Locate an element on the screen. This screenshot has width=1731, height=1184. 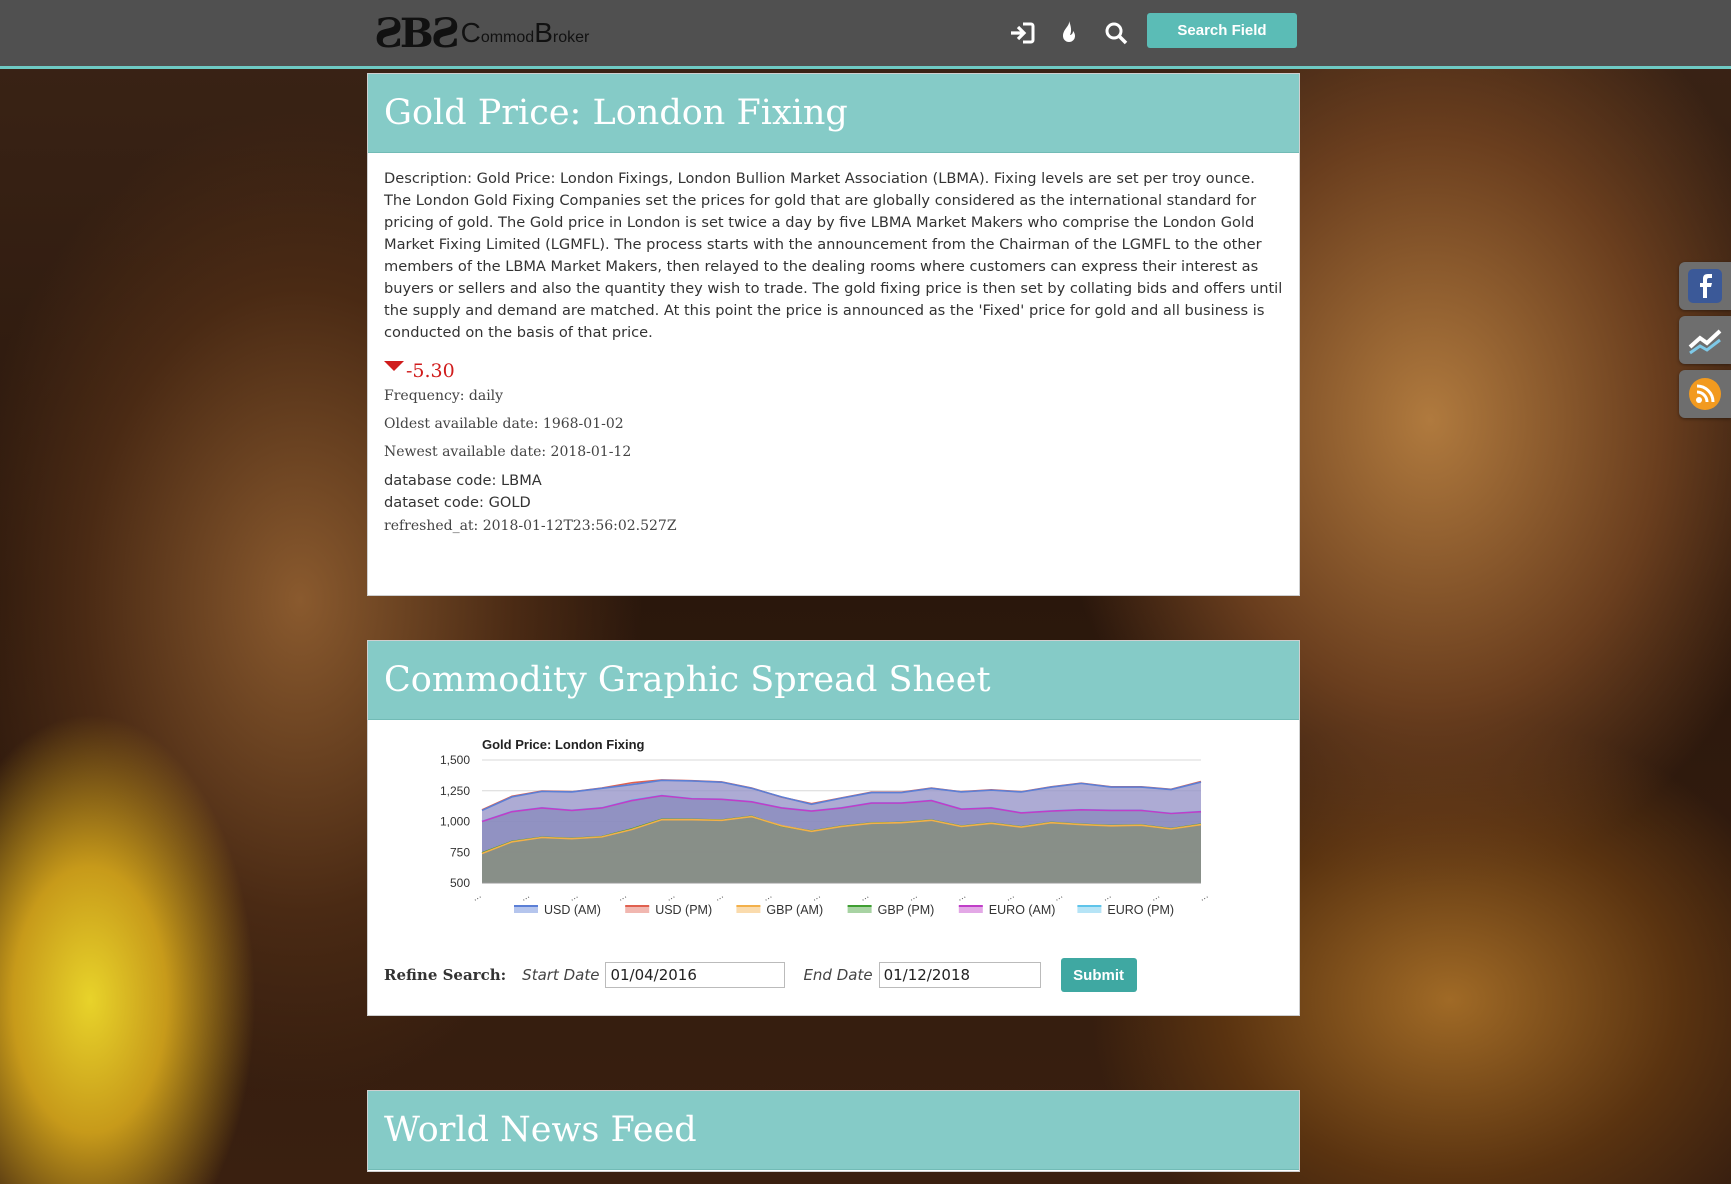
search-icon is located at coordinates (1116, 33).